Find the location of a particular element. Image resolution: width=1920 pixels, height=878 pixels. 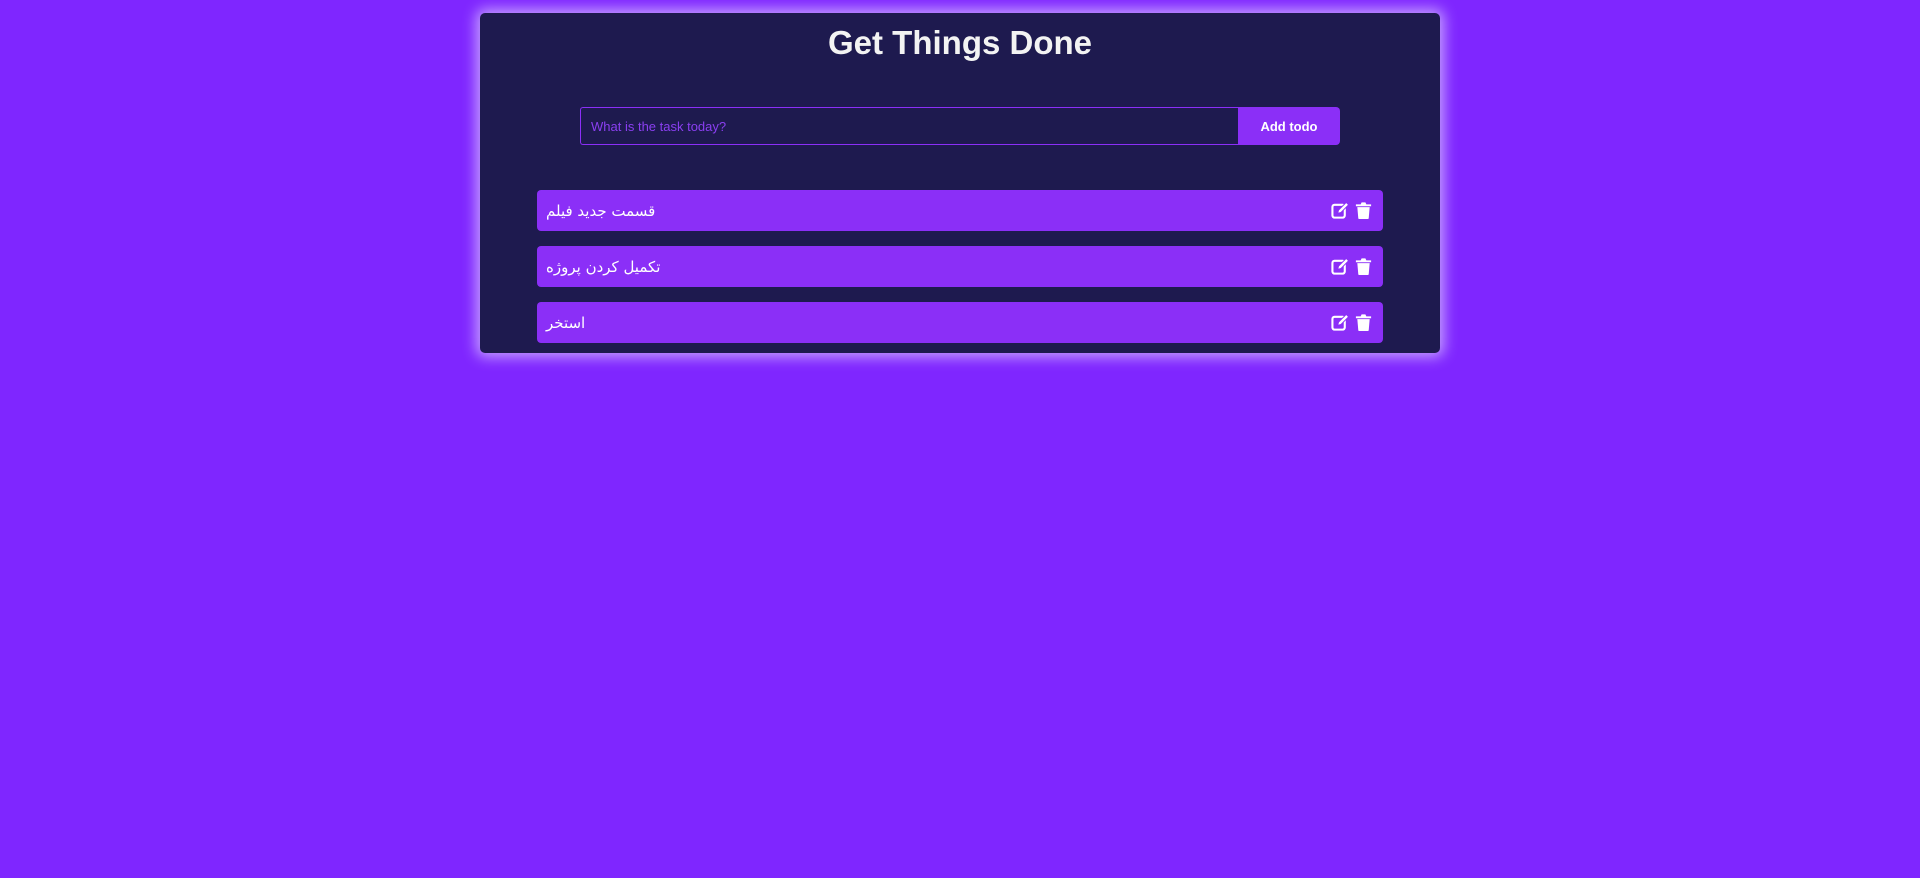

todo-item: استخر is located at coordinates (960, 322).